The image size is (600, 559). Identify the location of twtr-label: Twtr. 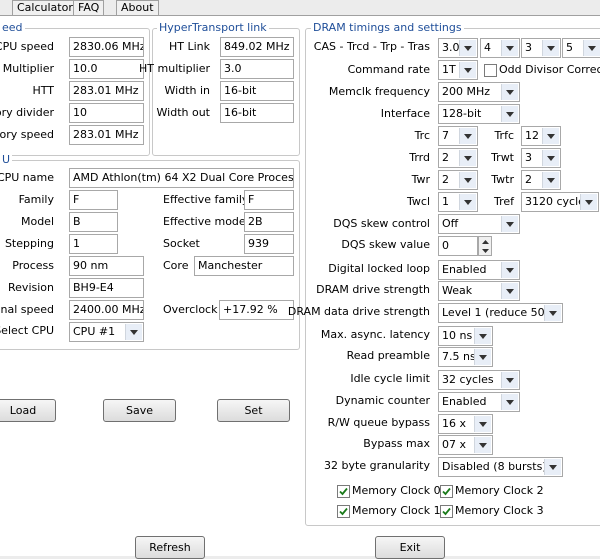
(502, 179).